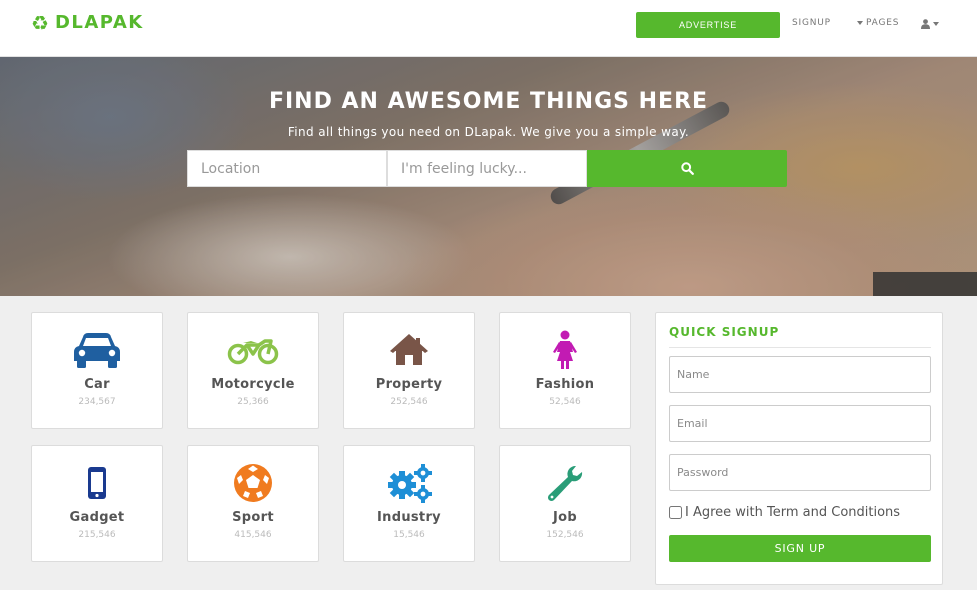 This screenshot has height=590, width=977. What do you see at coordinates (800, 423) in the screenshot?
I see `email-field` at bounding box center [800, 423].